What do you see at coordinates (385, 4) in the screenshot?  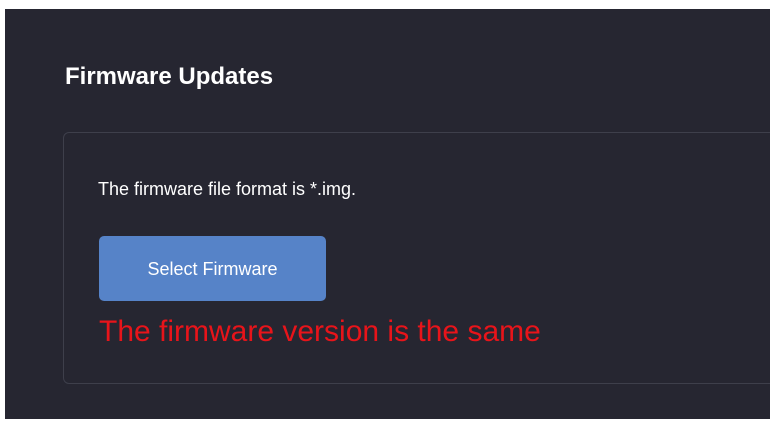 I see `top-margin` at bounding box center [385, 4].